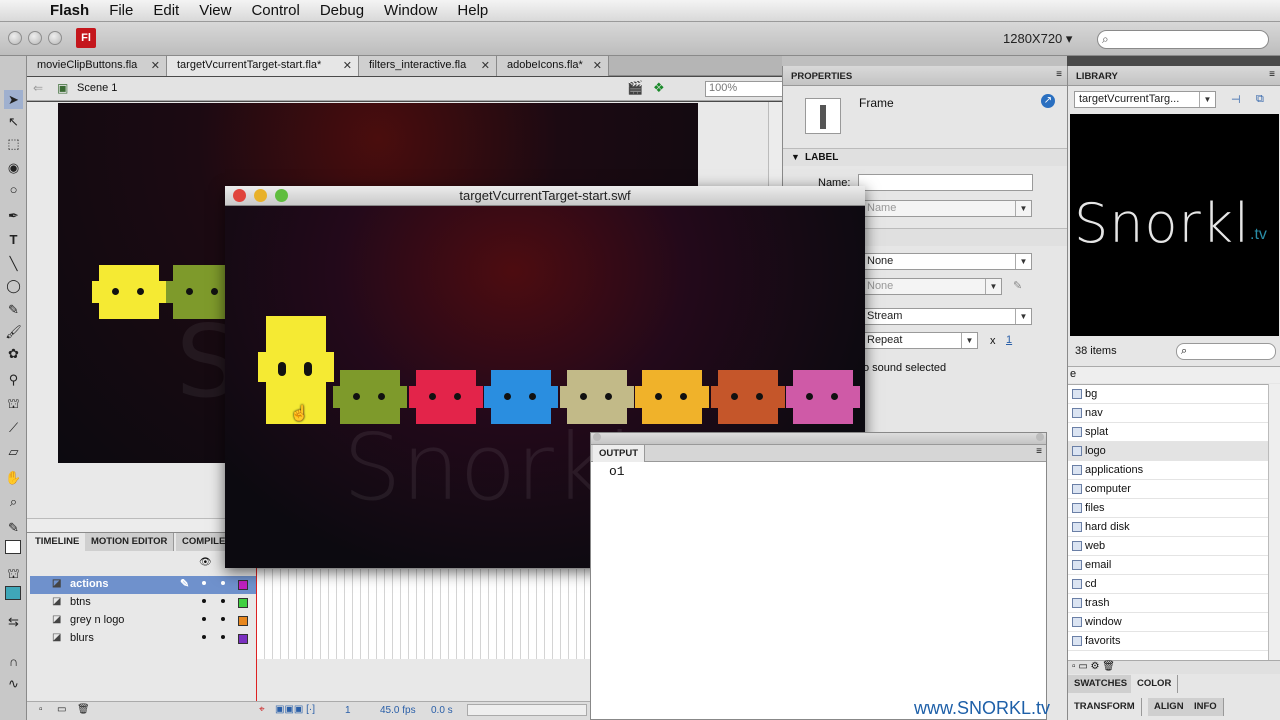 Image resolution: width=1280 pixels, height=720 pixels. I want to click on frame-name-input, so click(945, 182).